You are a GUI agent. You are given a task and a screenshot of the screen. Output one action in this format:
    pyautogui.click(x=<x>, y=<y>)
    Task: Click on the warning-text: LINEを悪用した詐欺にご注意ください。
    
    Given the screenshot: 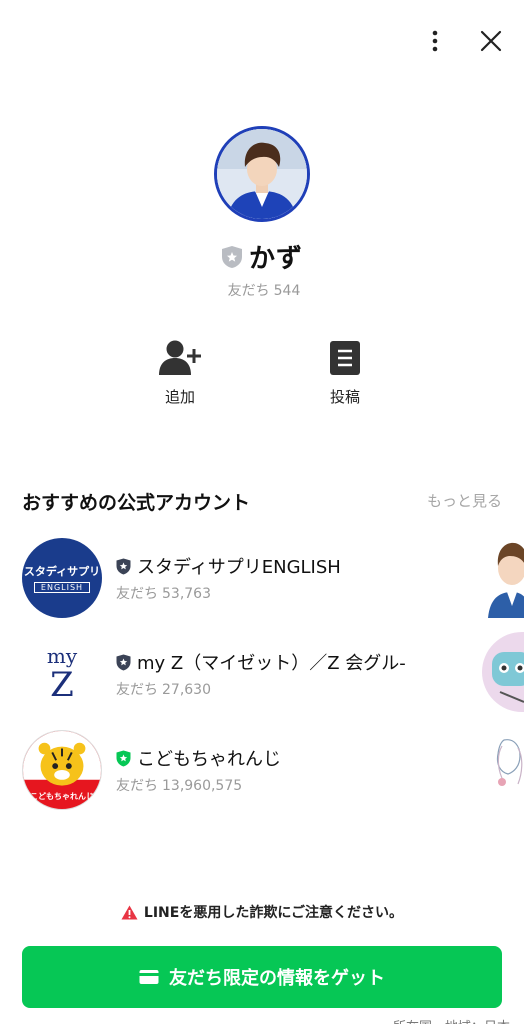 What is the action you would take?
    pyautogui.click(x=273, y=913)
    